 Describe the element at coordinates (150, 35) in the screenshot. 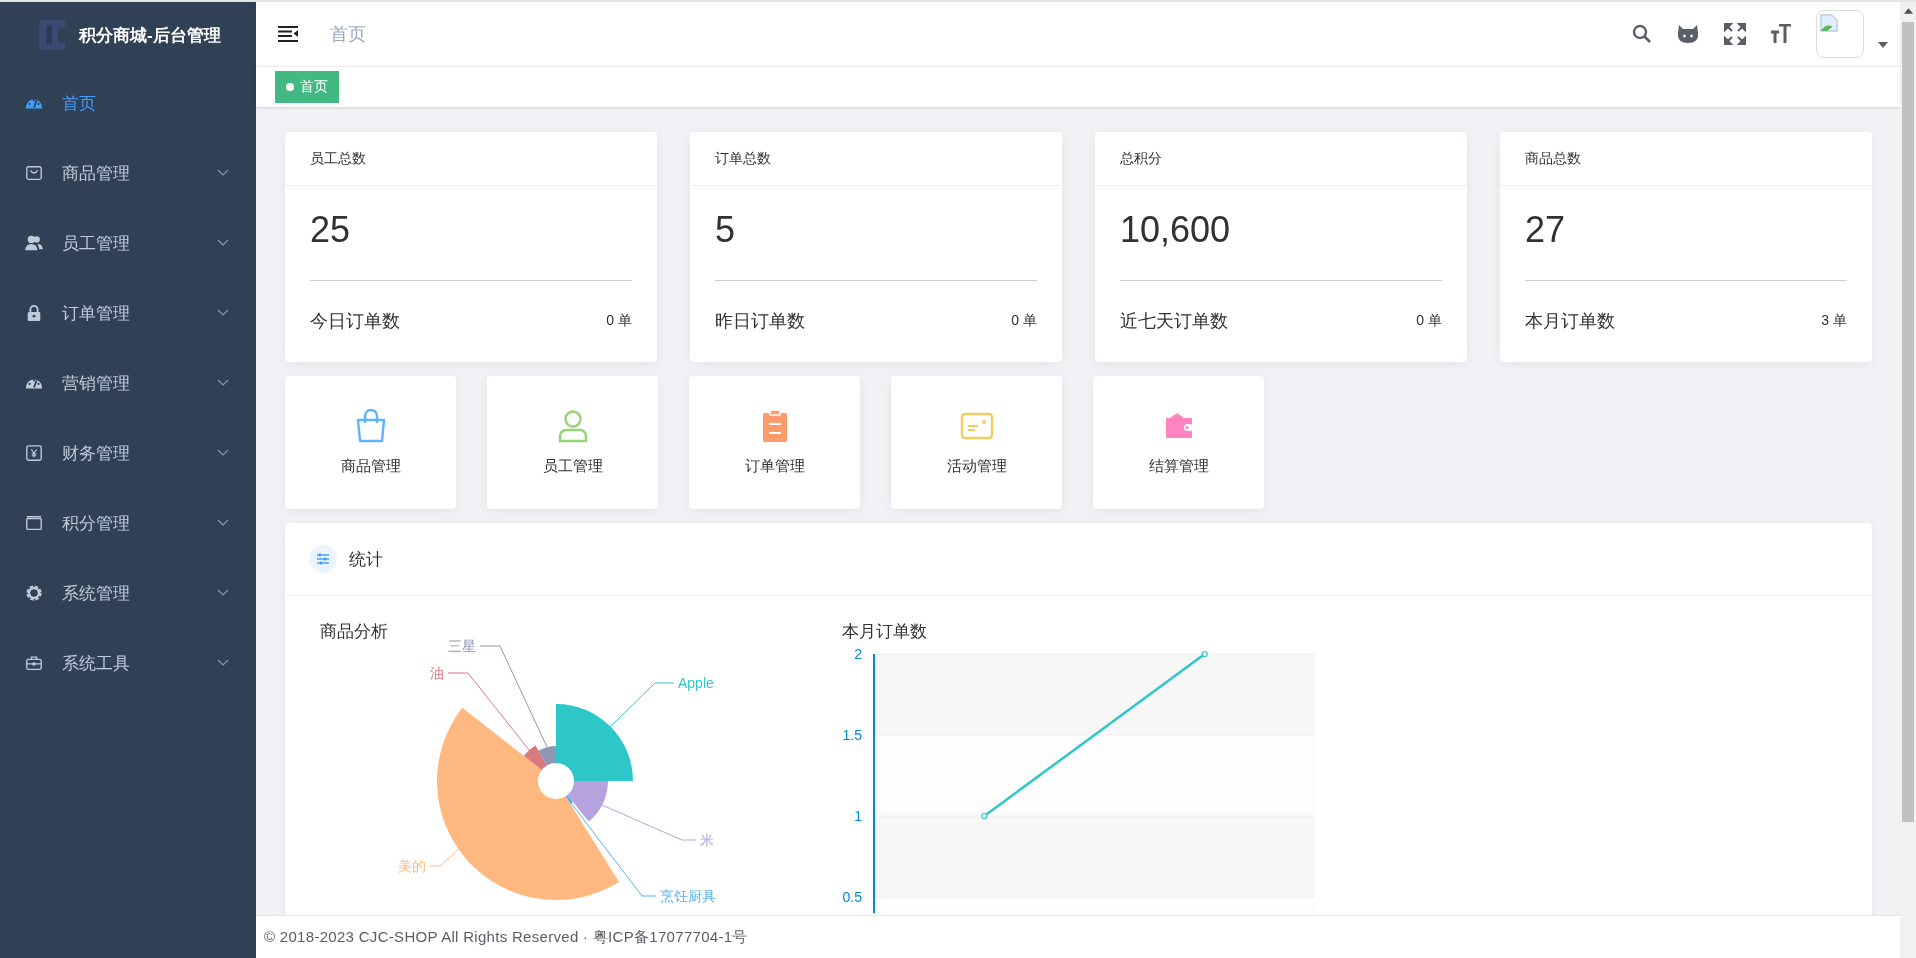

I see `app-title: 积分商城-后台管理` at that location.